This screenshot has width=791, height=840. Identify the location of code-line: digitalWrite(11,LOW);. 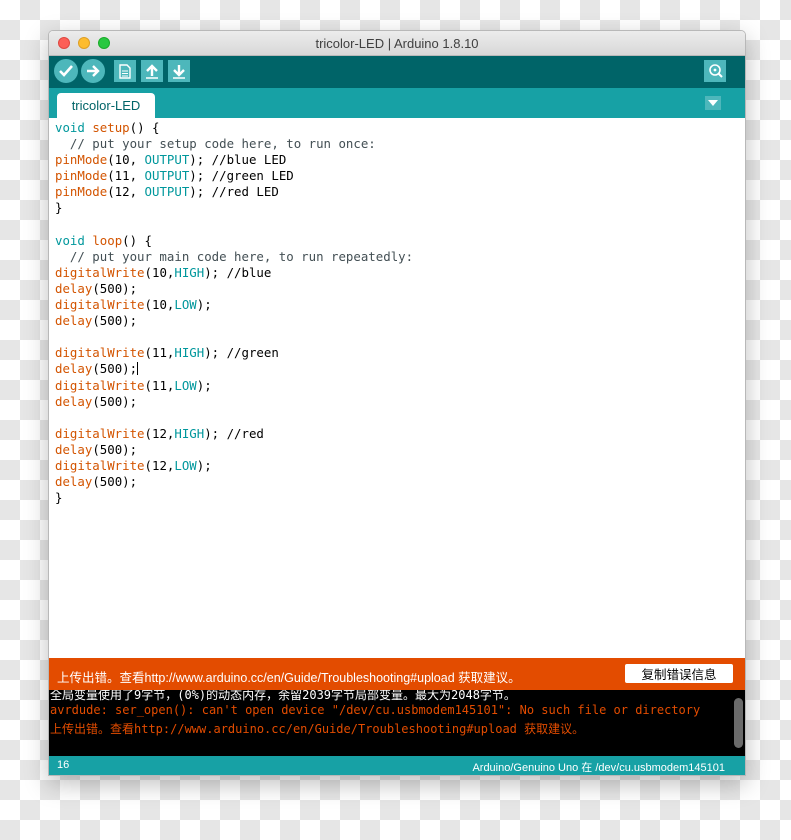
(234, 386).